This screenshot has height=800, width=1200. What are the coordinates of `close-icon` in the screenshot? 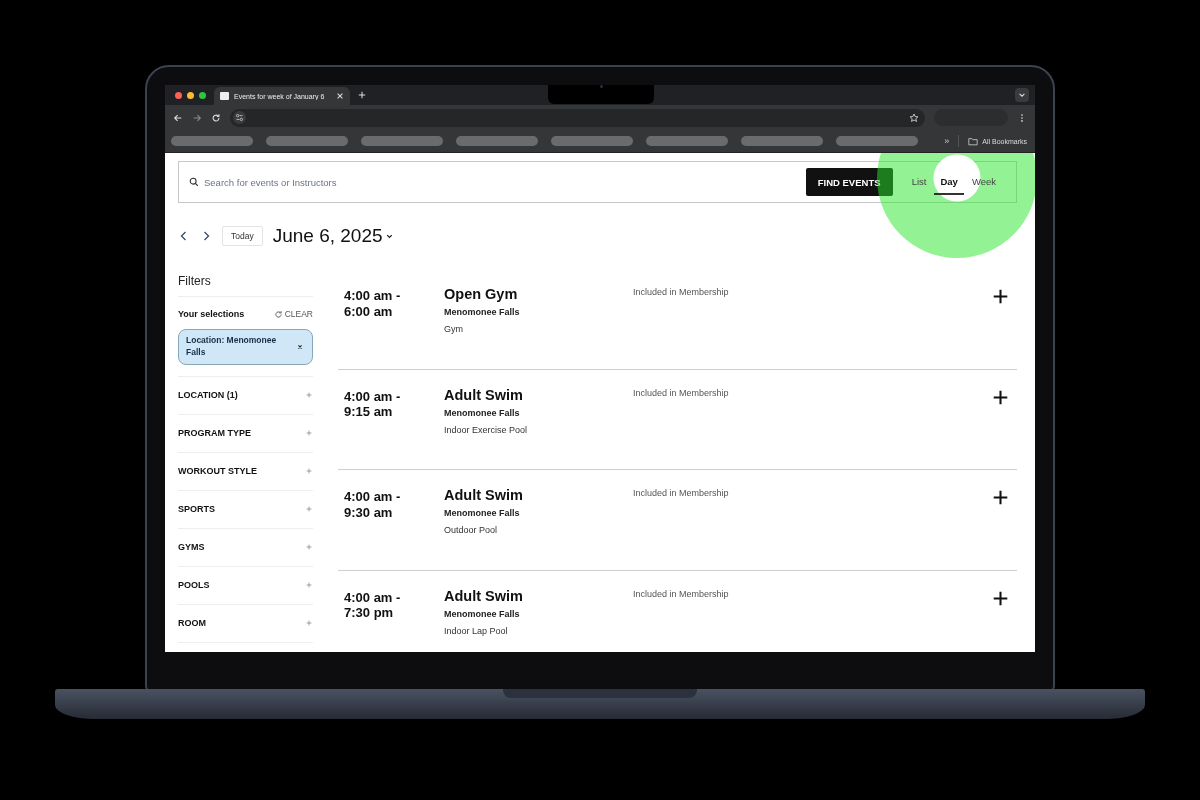 It's located at (340, 96).